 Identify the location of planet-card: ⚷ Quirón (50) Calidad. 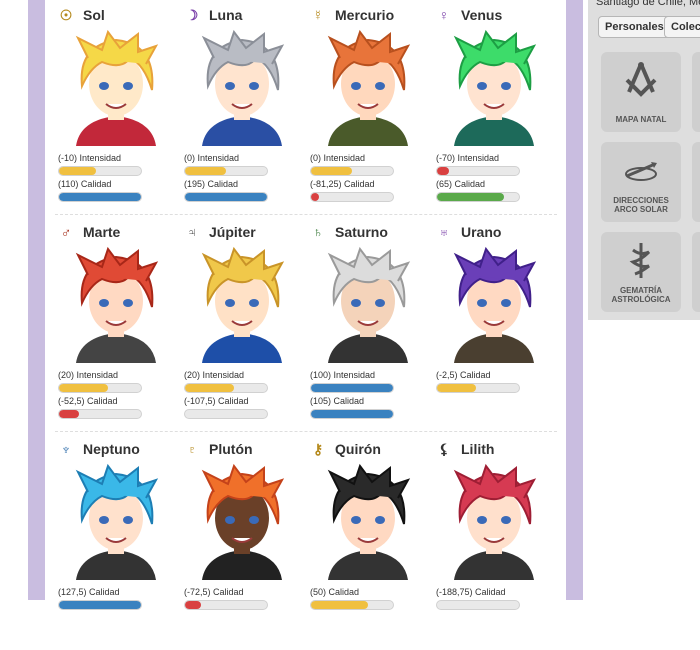
(360, 542).